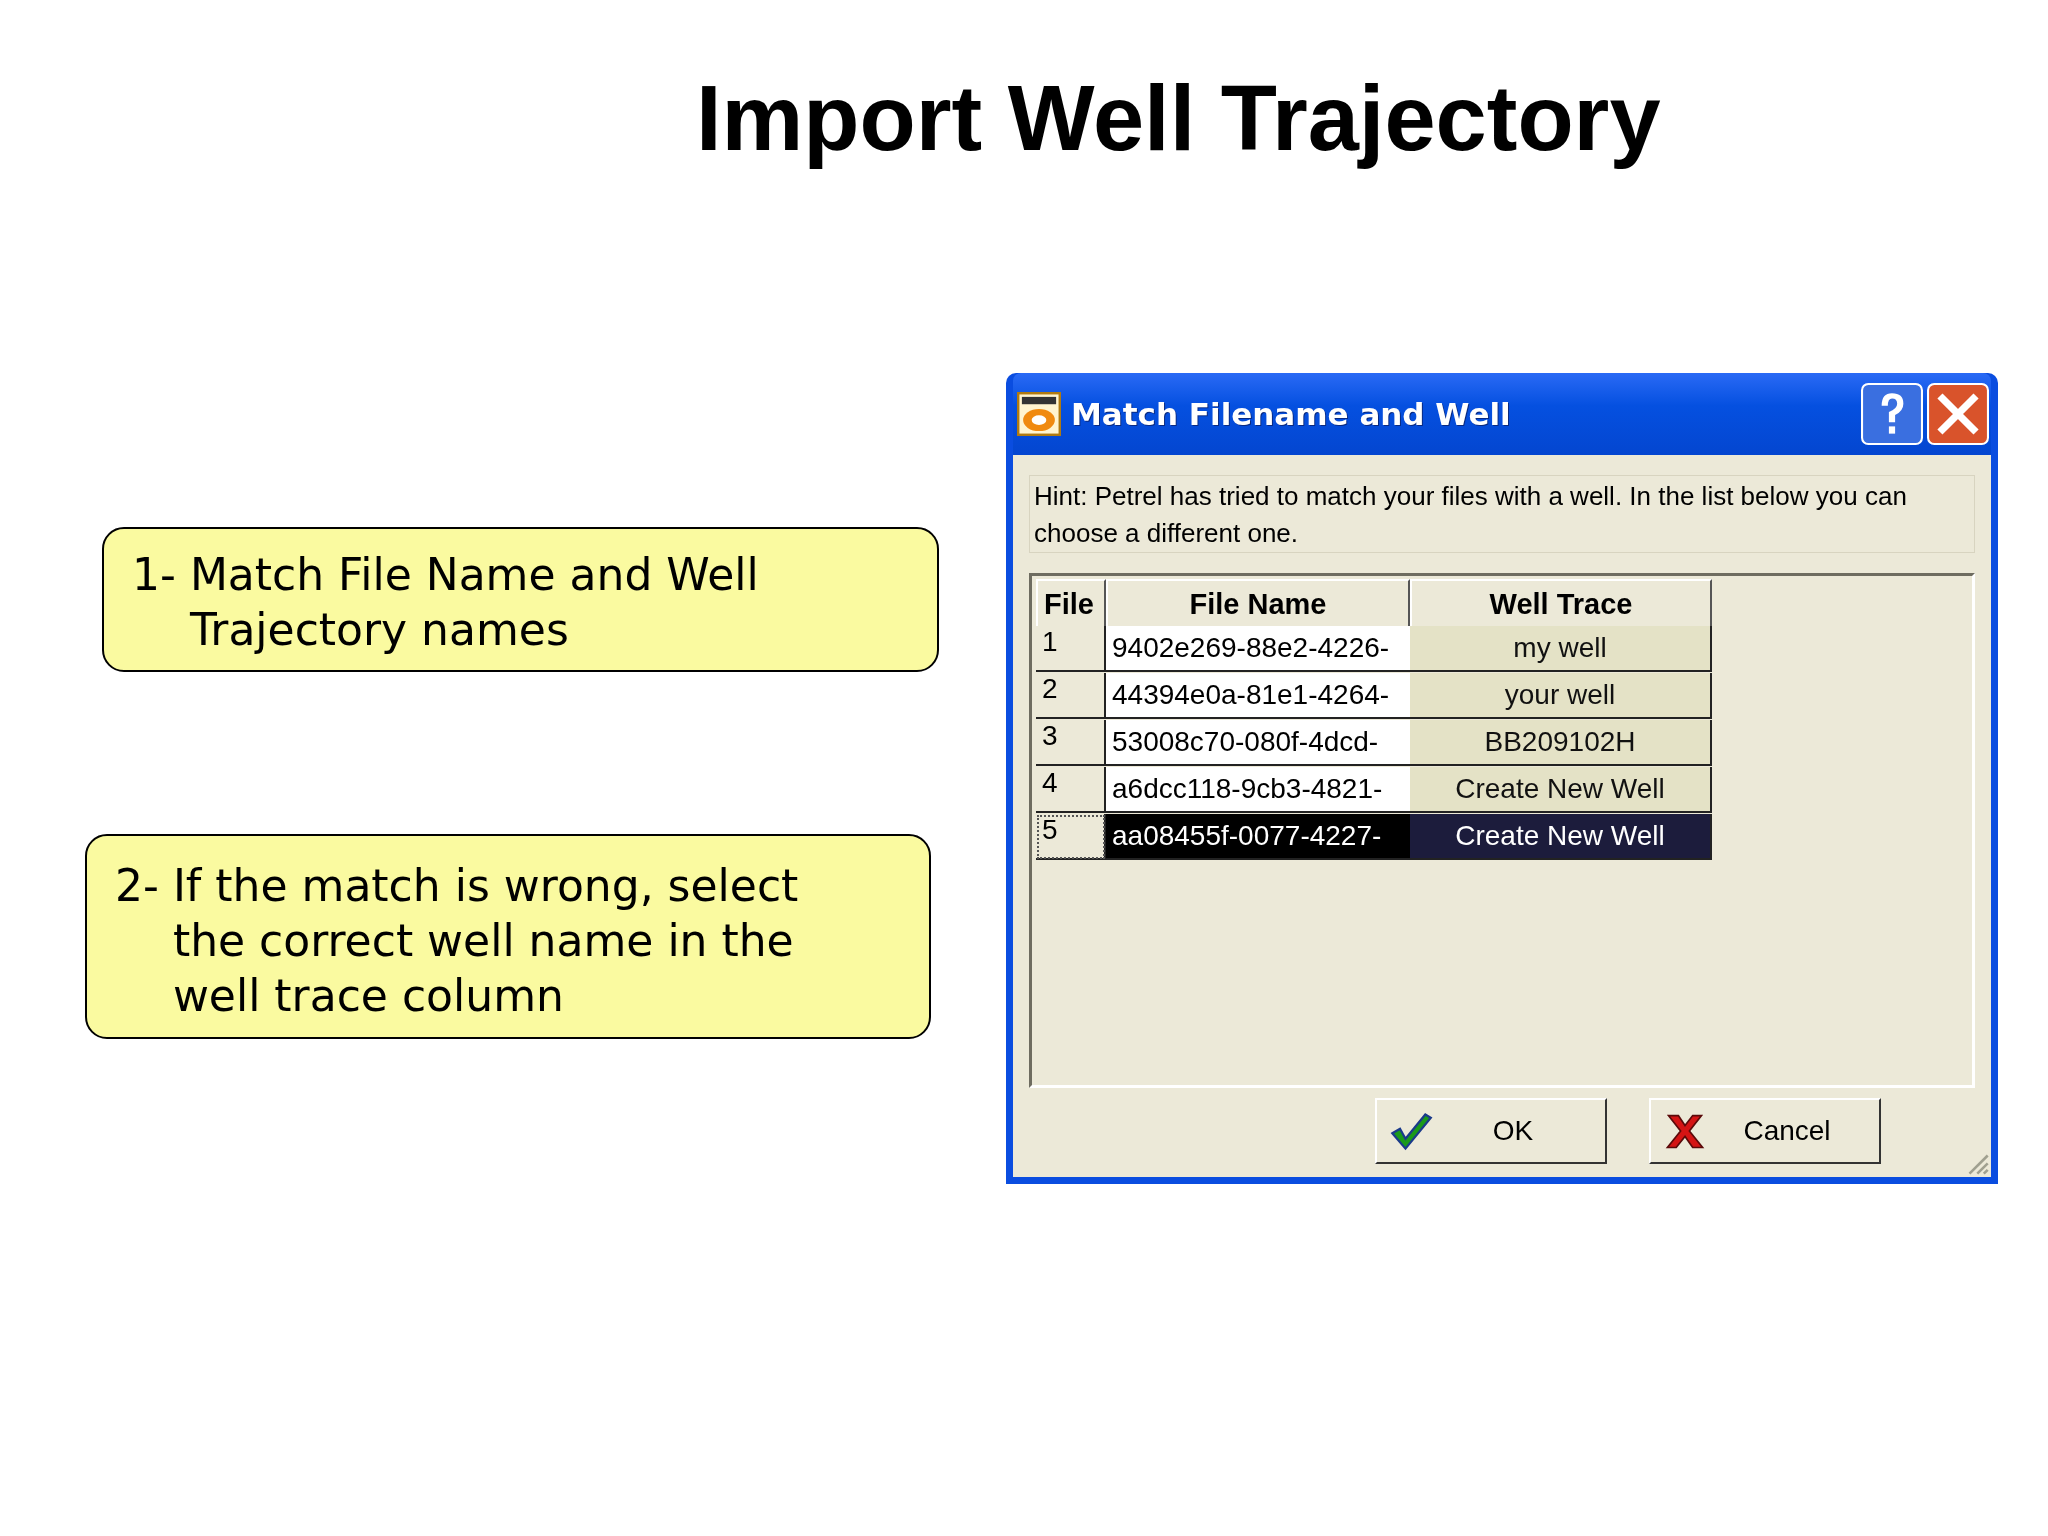 The image size is (2048, 1536). Describe the element at coordinates (1178, 118) in the screenshot. I see `slide-title: Import Well Trajectory` at that location.